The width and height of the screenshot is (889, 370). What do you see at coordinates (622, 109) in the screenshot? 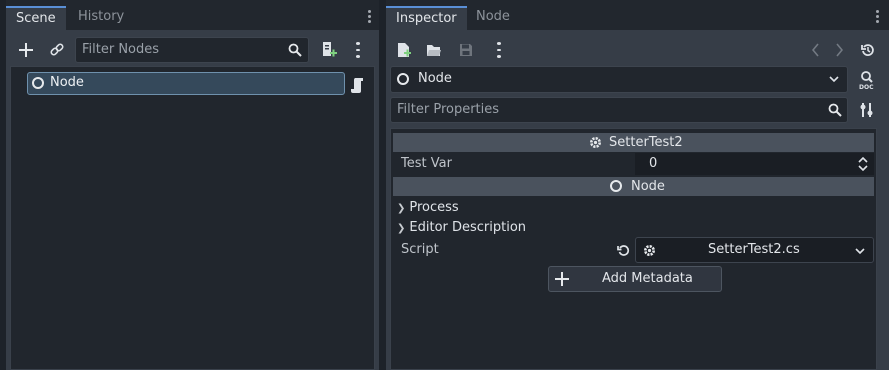
I see `filter-properties-input` at bounding box center [622, 109].